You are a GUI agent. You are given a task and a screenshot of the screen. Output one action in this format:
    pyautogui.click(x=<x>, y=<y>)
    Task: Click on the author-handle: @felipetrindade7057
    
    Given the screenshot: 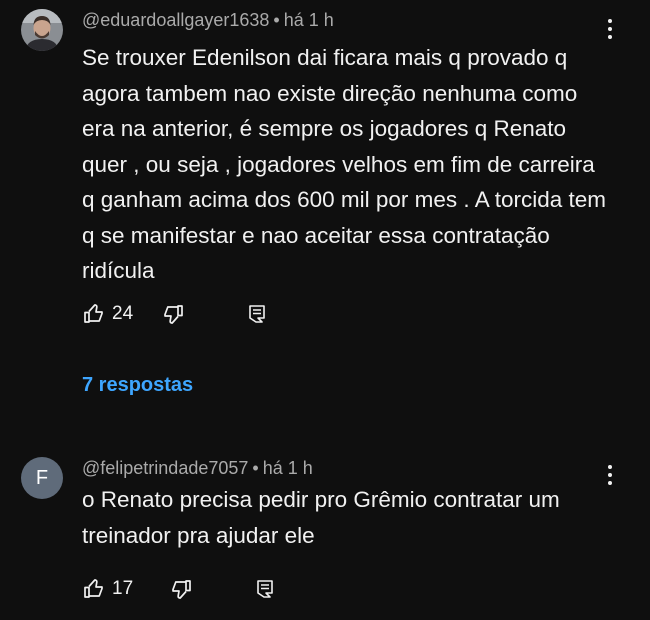 What is the action you would take?
    pyautogui.click(x=165, y=468)
    